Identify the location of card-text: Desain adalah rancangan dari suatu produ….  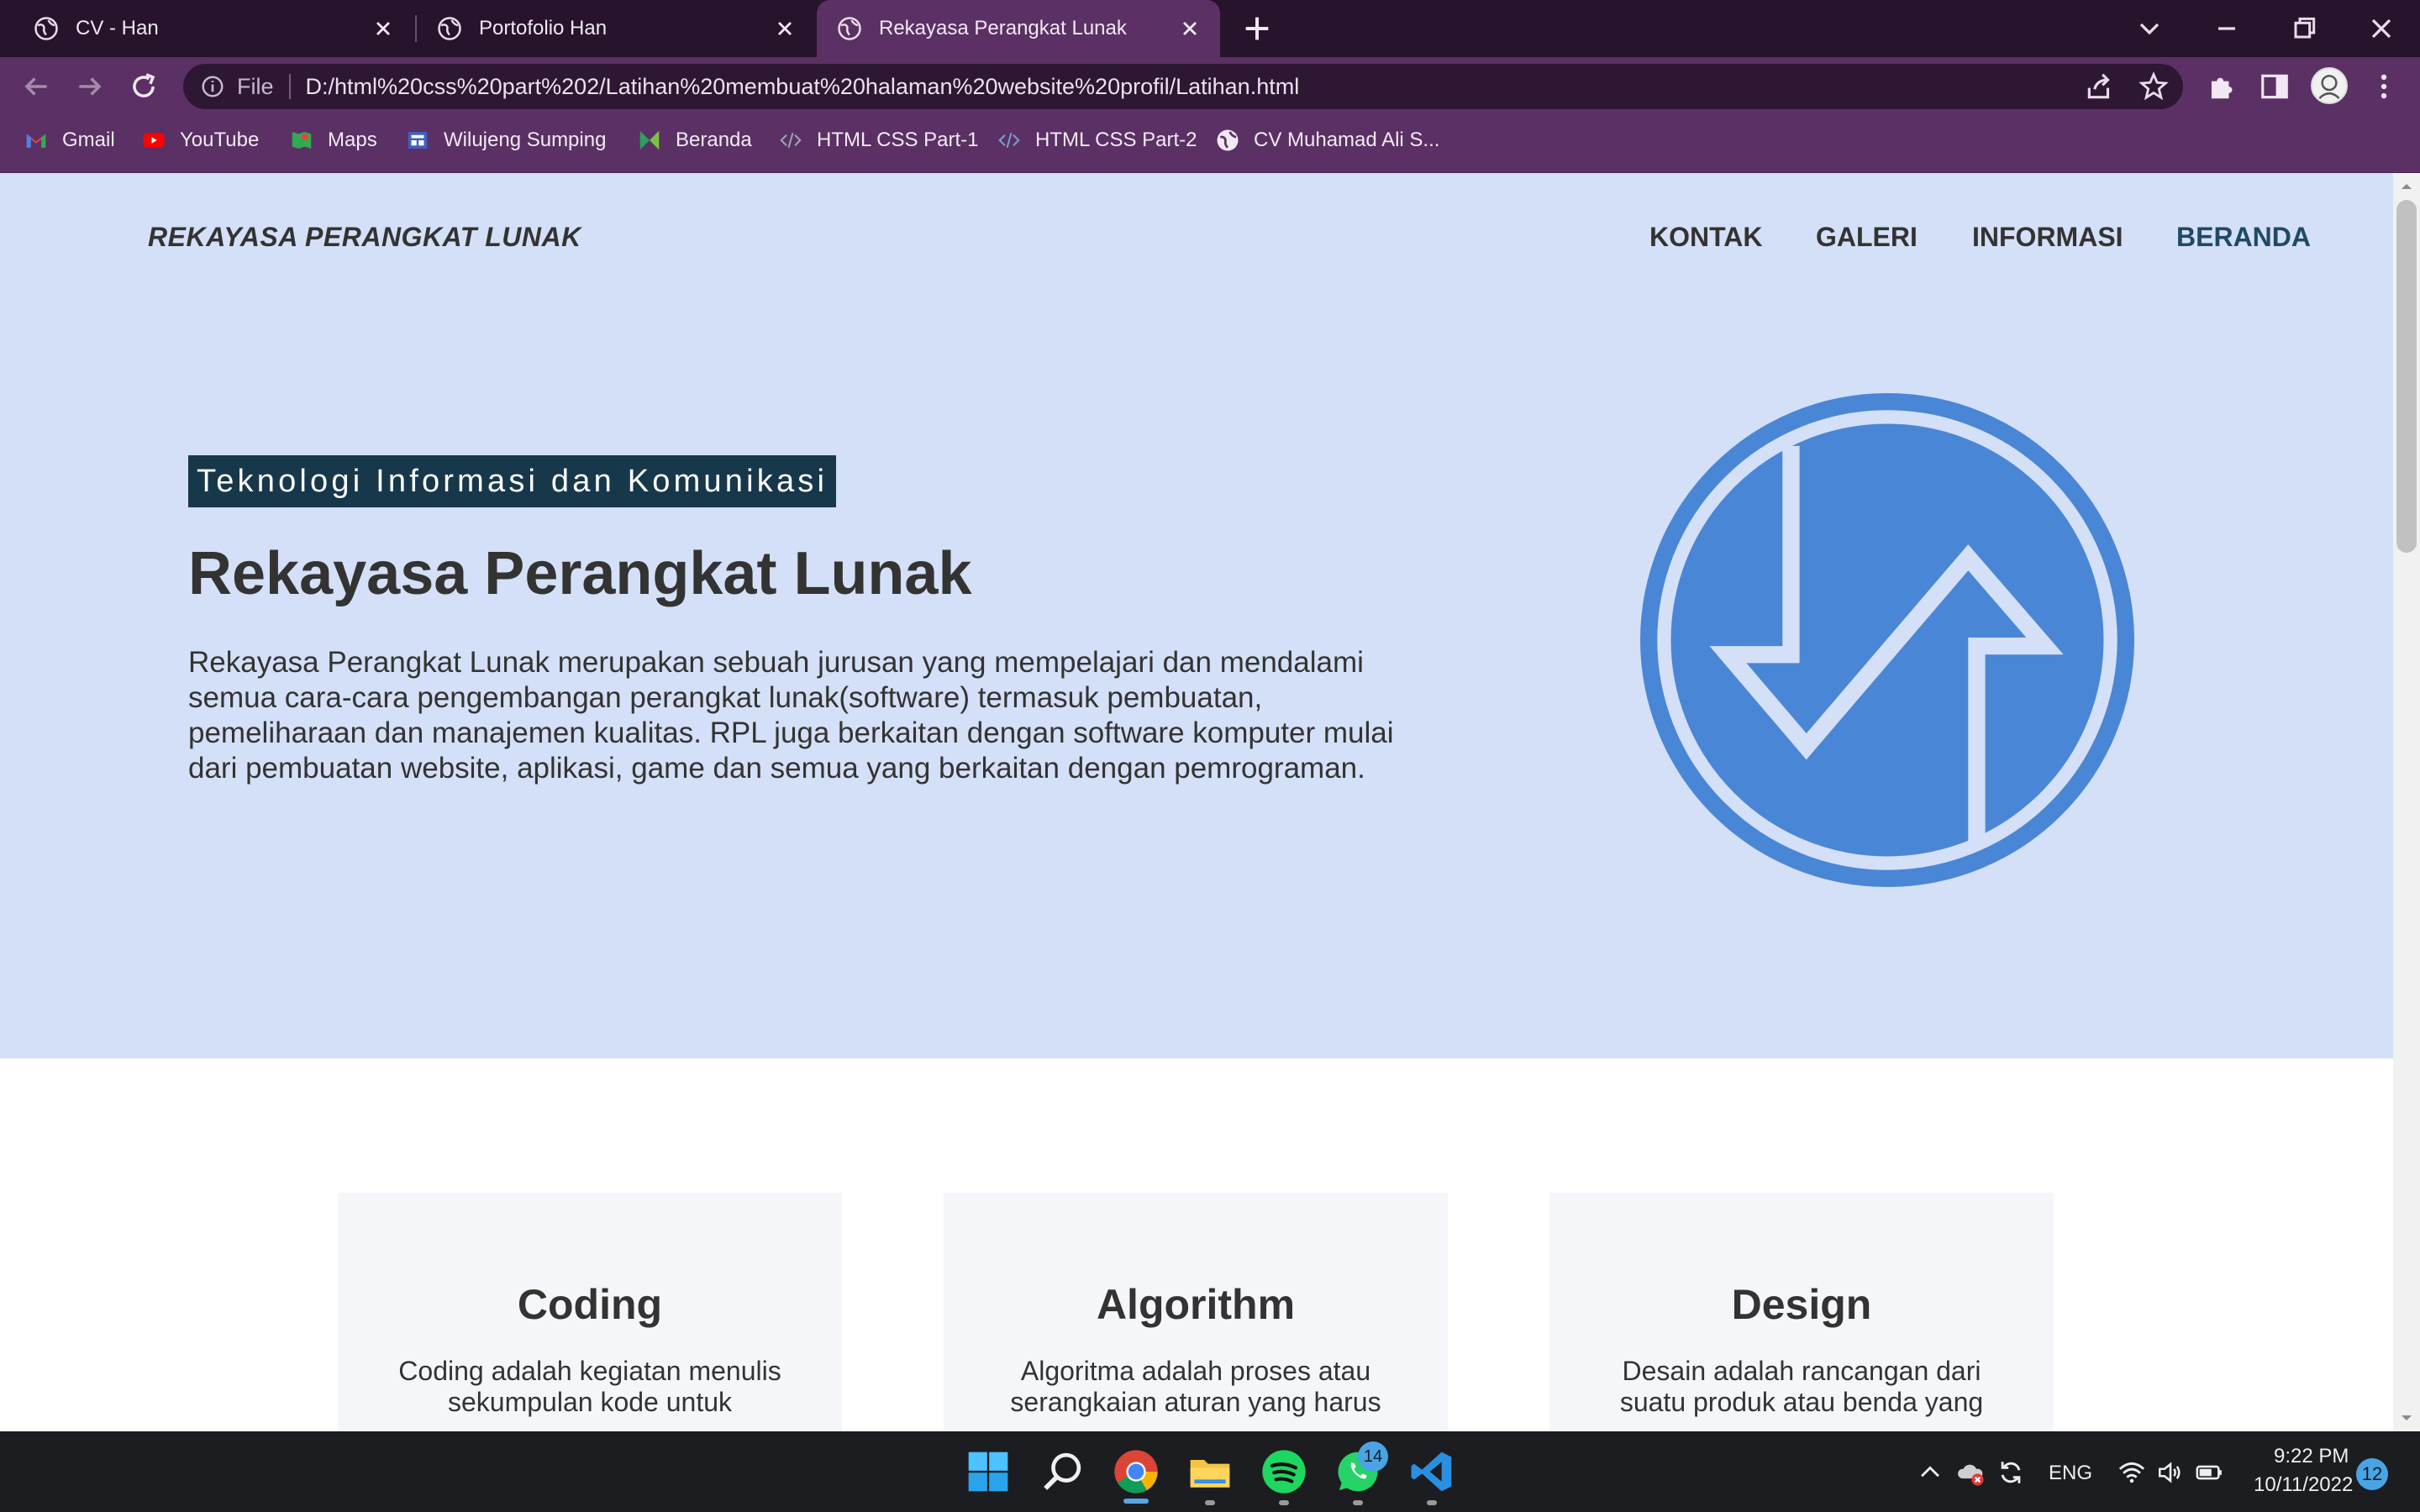
(1801, 1386).